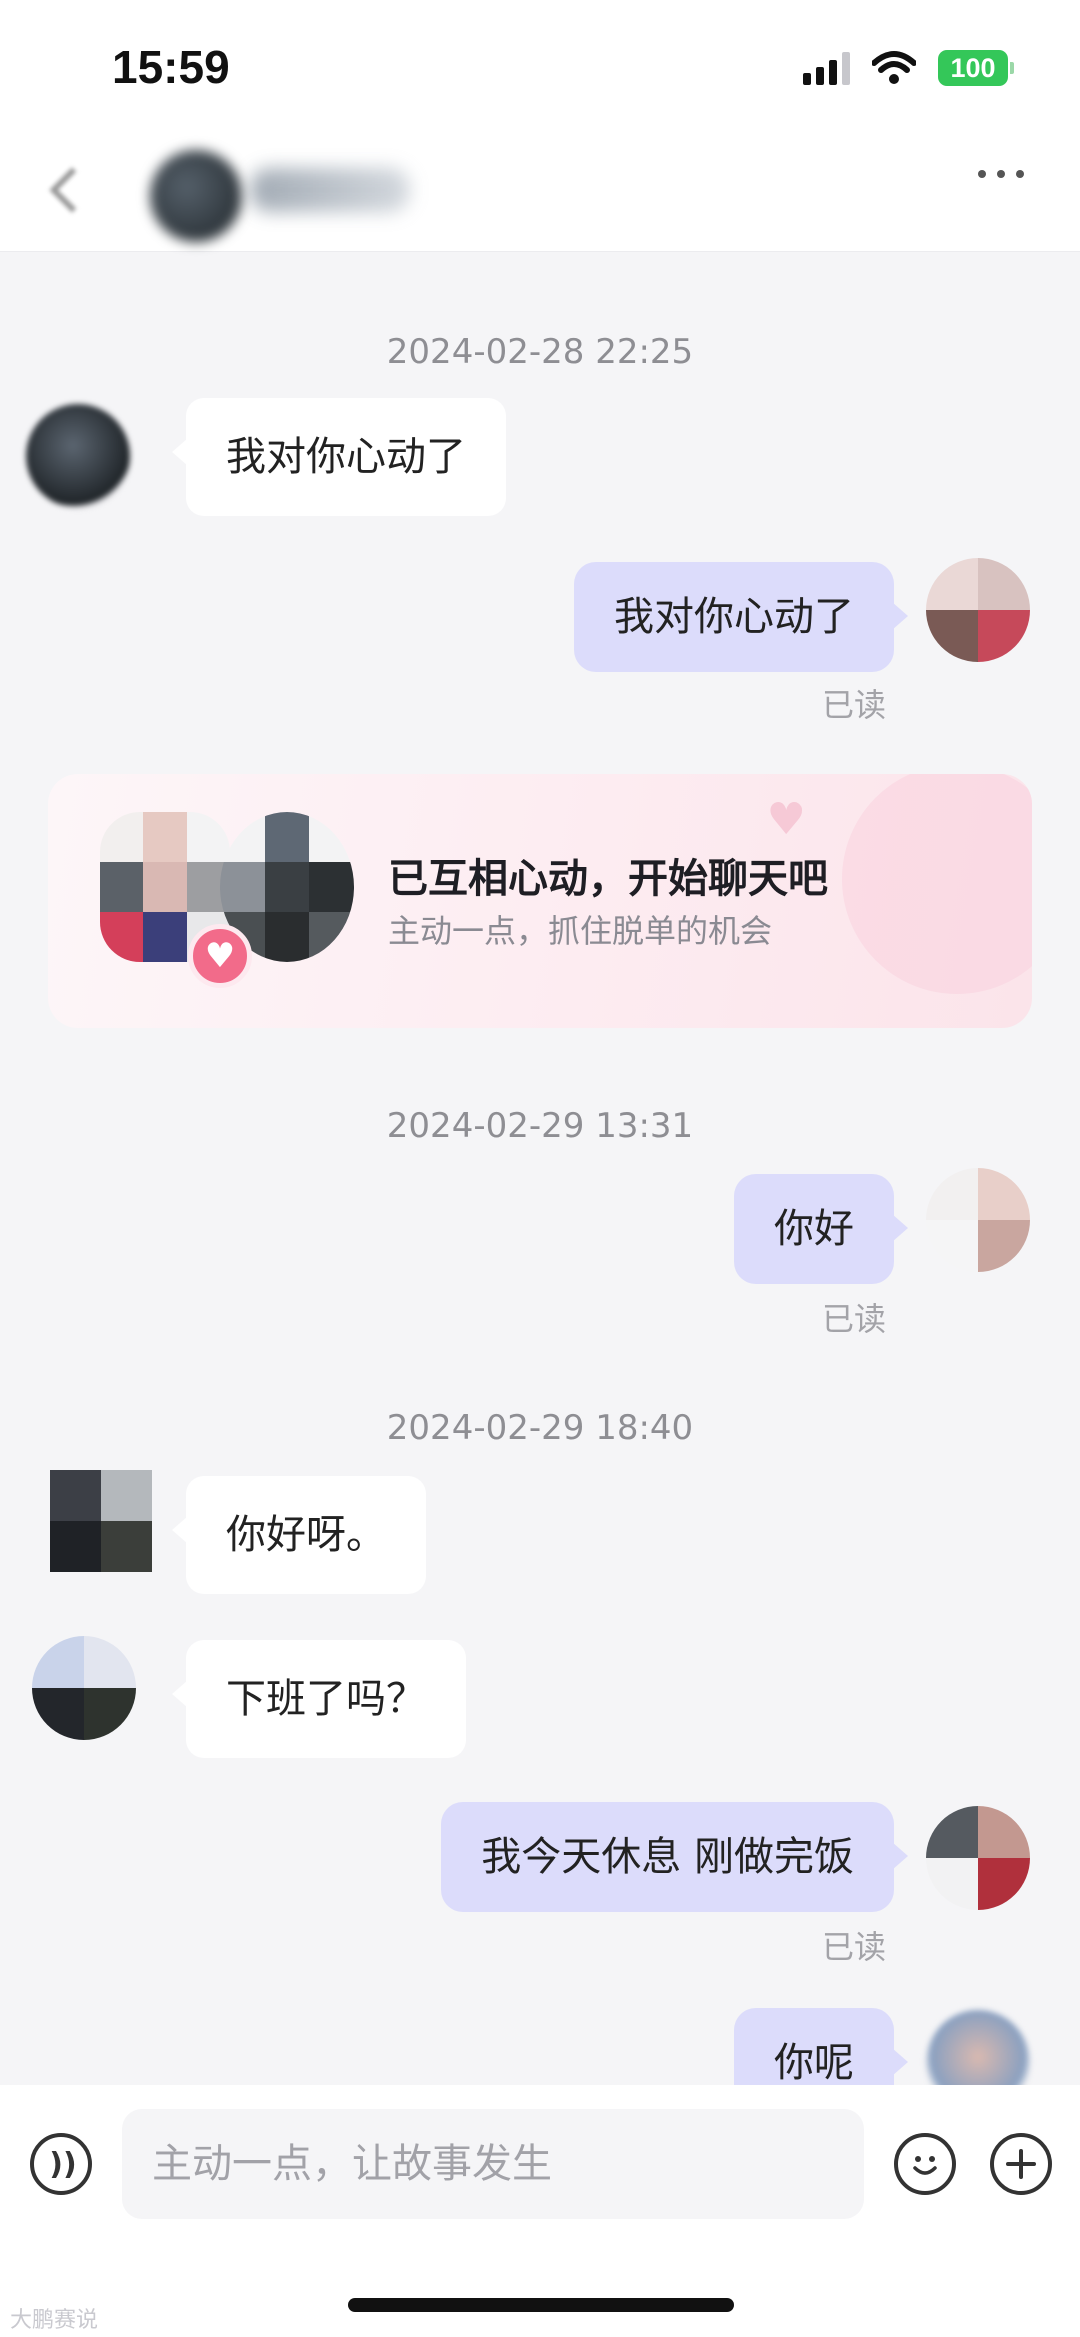  What do you see at coordinates (540, 352) in the screenshot?
I see `timestamp: 2024-02-28 22:25` at bounding box center [540, 352].